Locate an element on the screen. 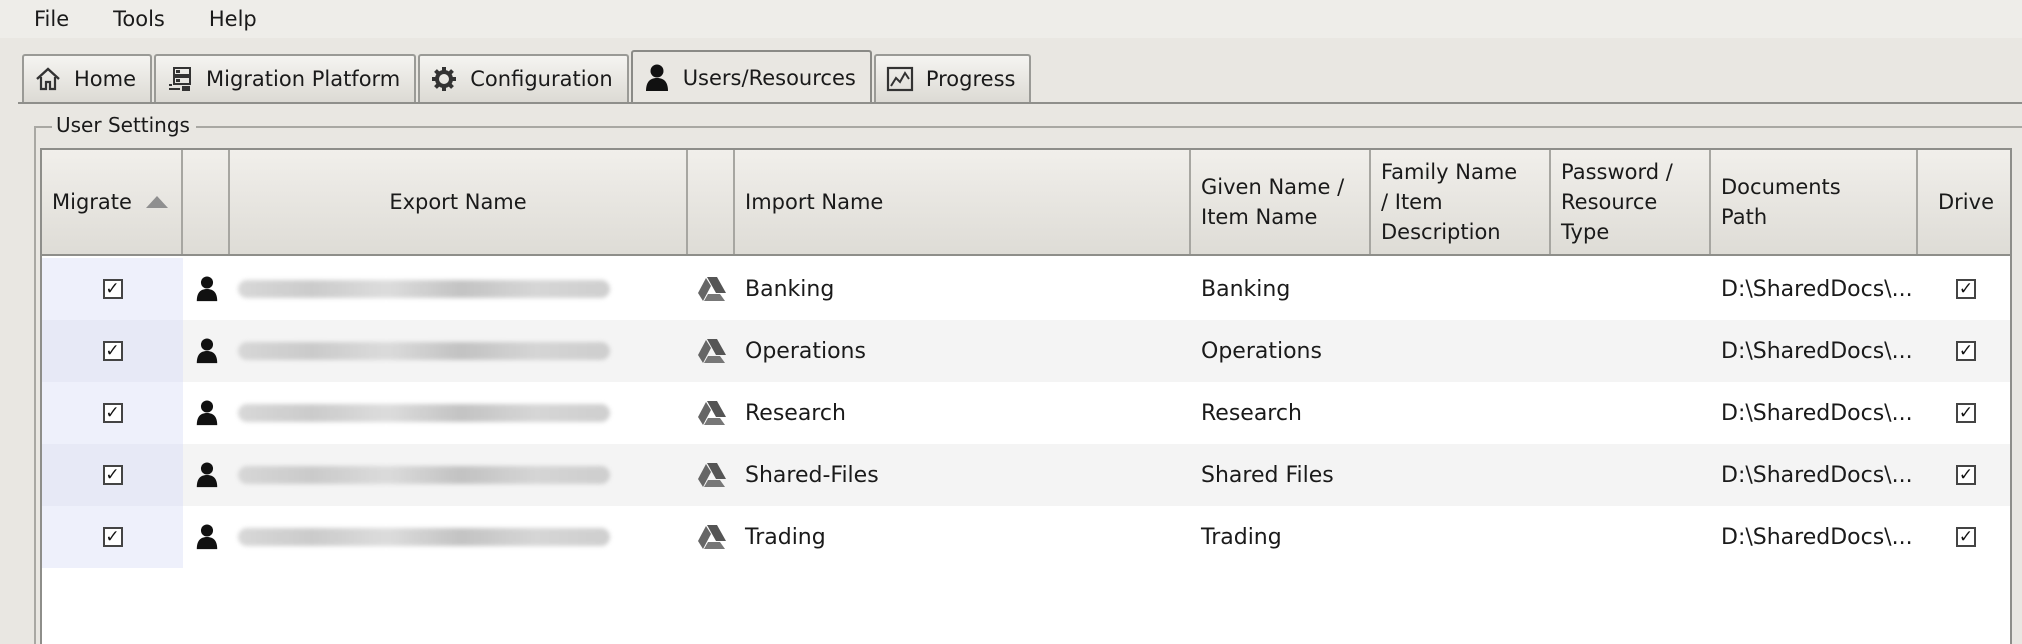  col-documents-path-header: Documents Path is located at coordinates (1814, 202).